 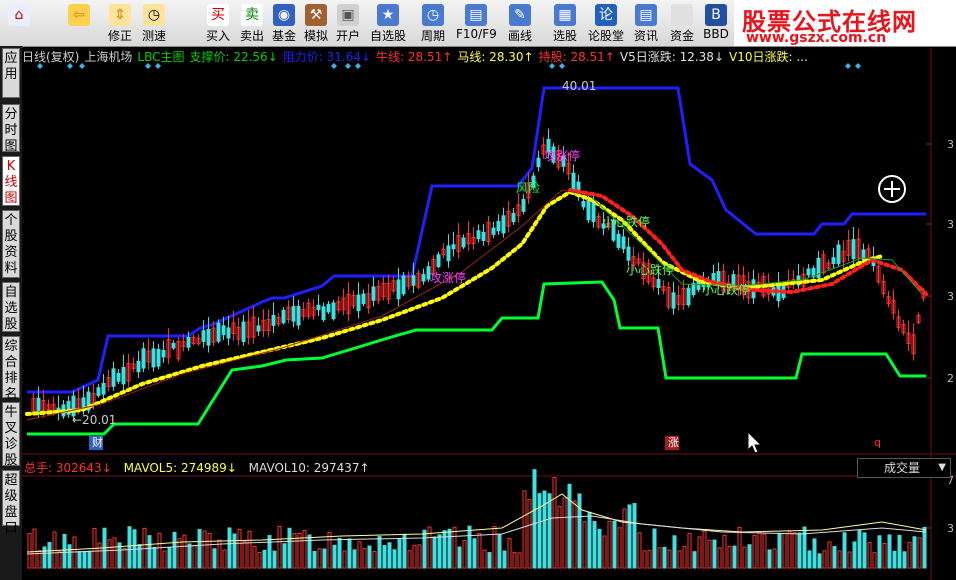 What do you see at coordinates (309, 468) in the screenshot?
I see `volume-mavol10: MAVOL10: 297437↑` at bounding box center [309, 468].